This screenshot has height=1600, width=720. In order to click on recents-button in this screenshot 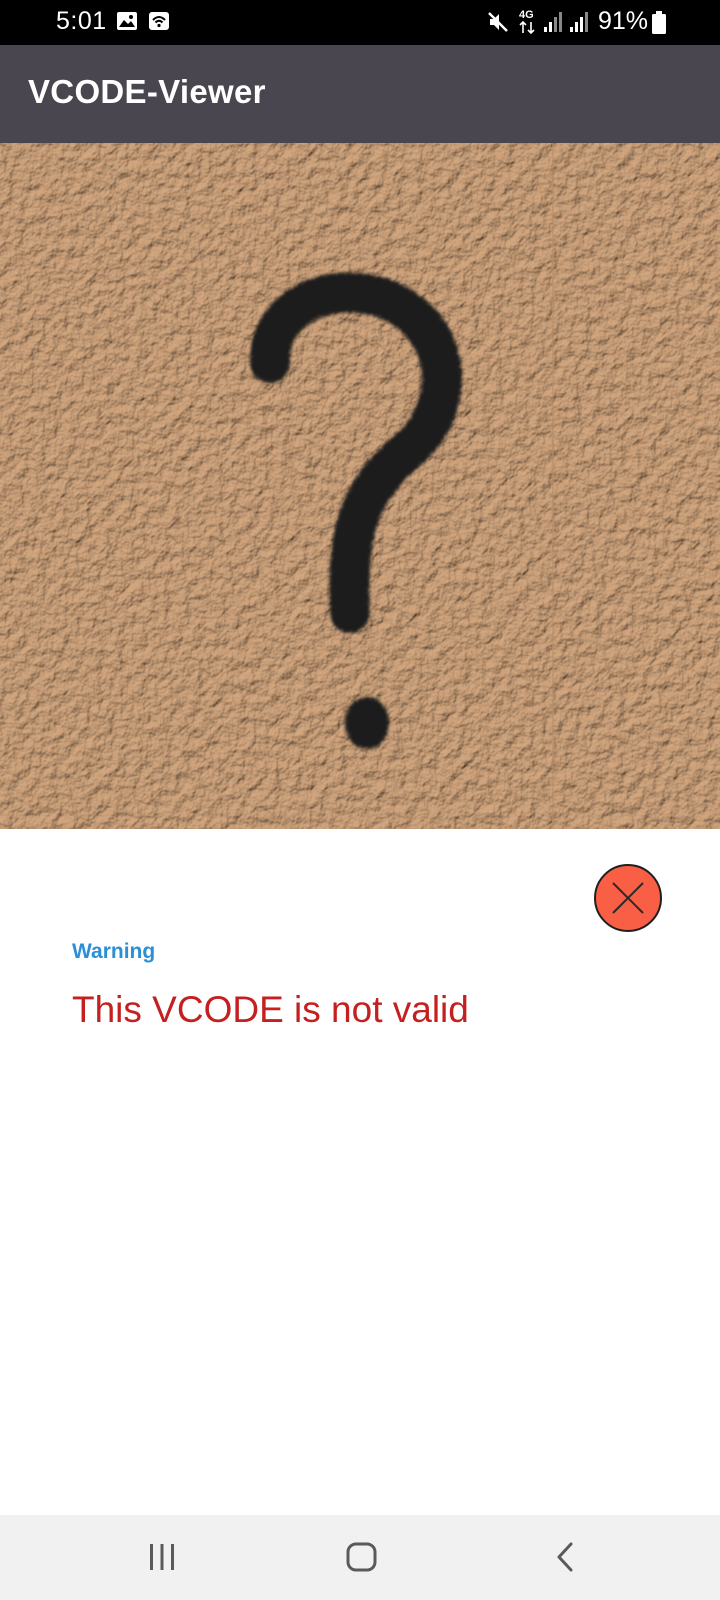, I will do `click(162, 1557)`.